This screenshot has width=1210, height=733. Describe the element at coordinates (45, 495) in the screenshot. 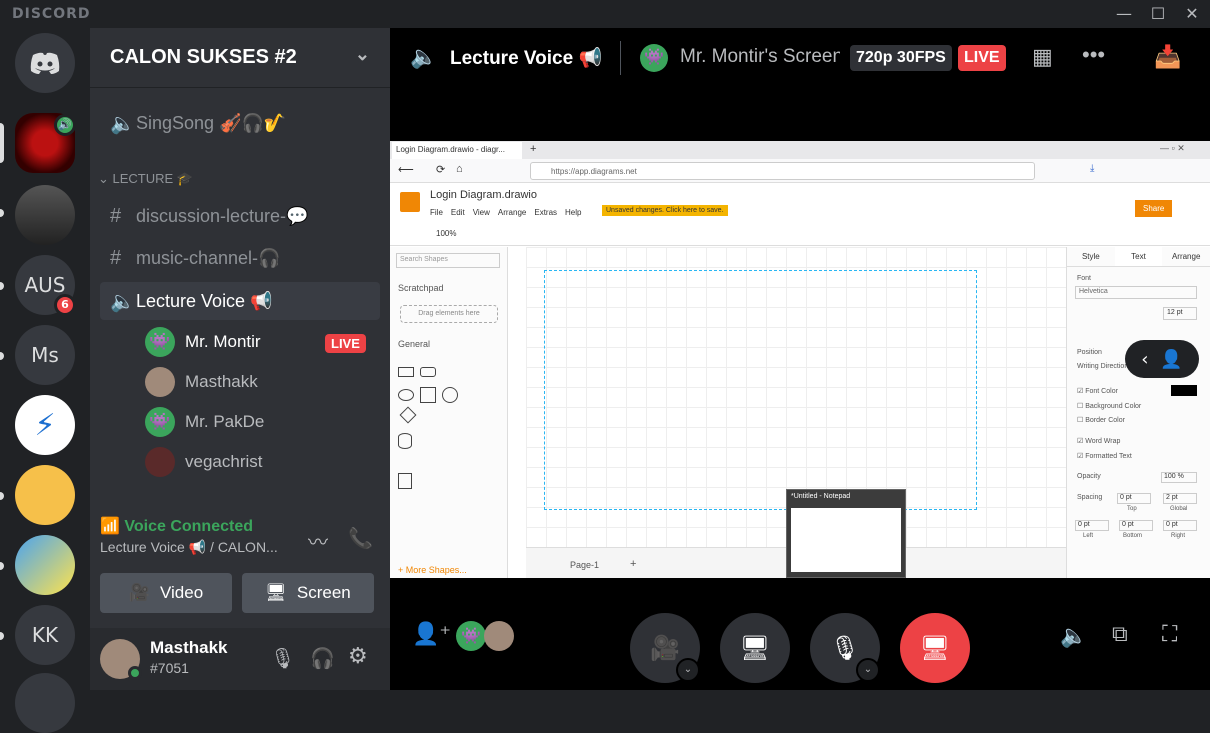

I see `server-cartoon-girl` at that location.